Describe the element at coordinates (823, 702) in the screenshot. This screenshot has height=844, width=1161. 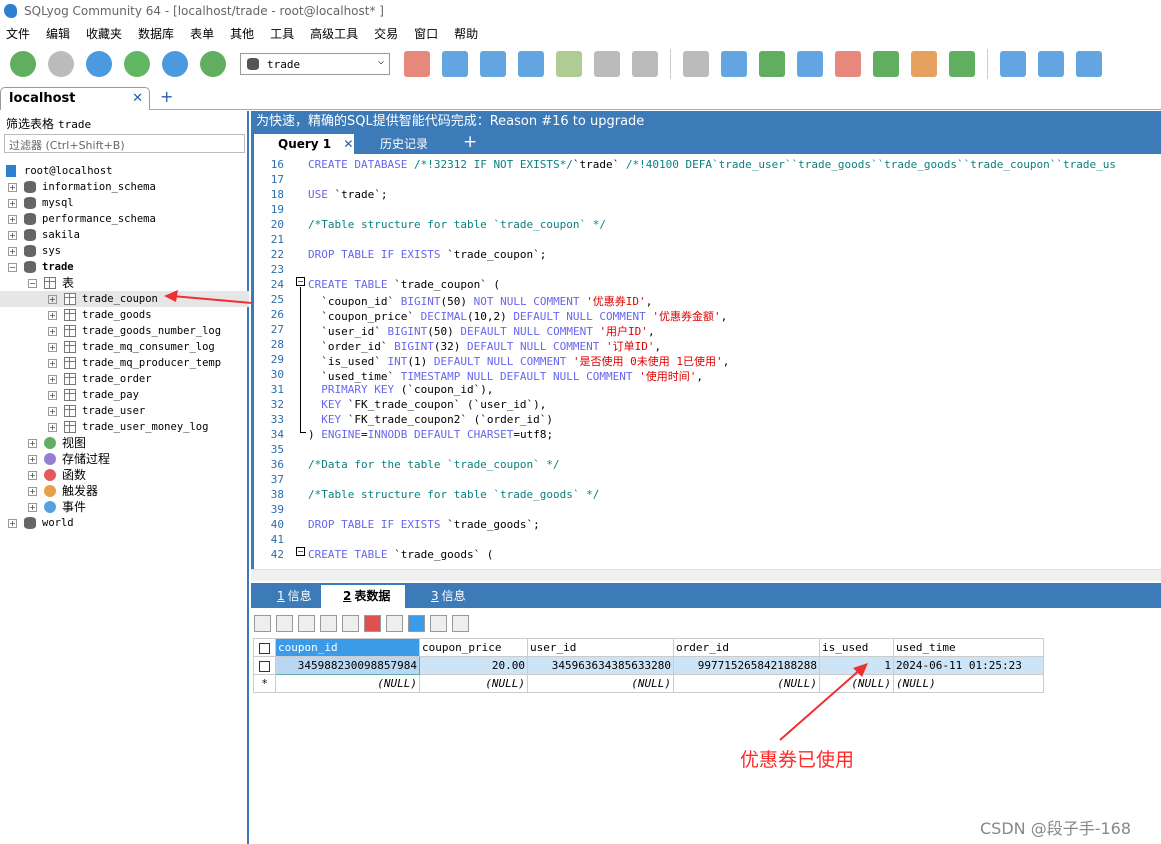
I see `arrow-to-is-used` at that location.